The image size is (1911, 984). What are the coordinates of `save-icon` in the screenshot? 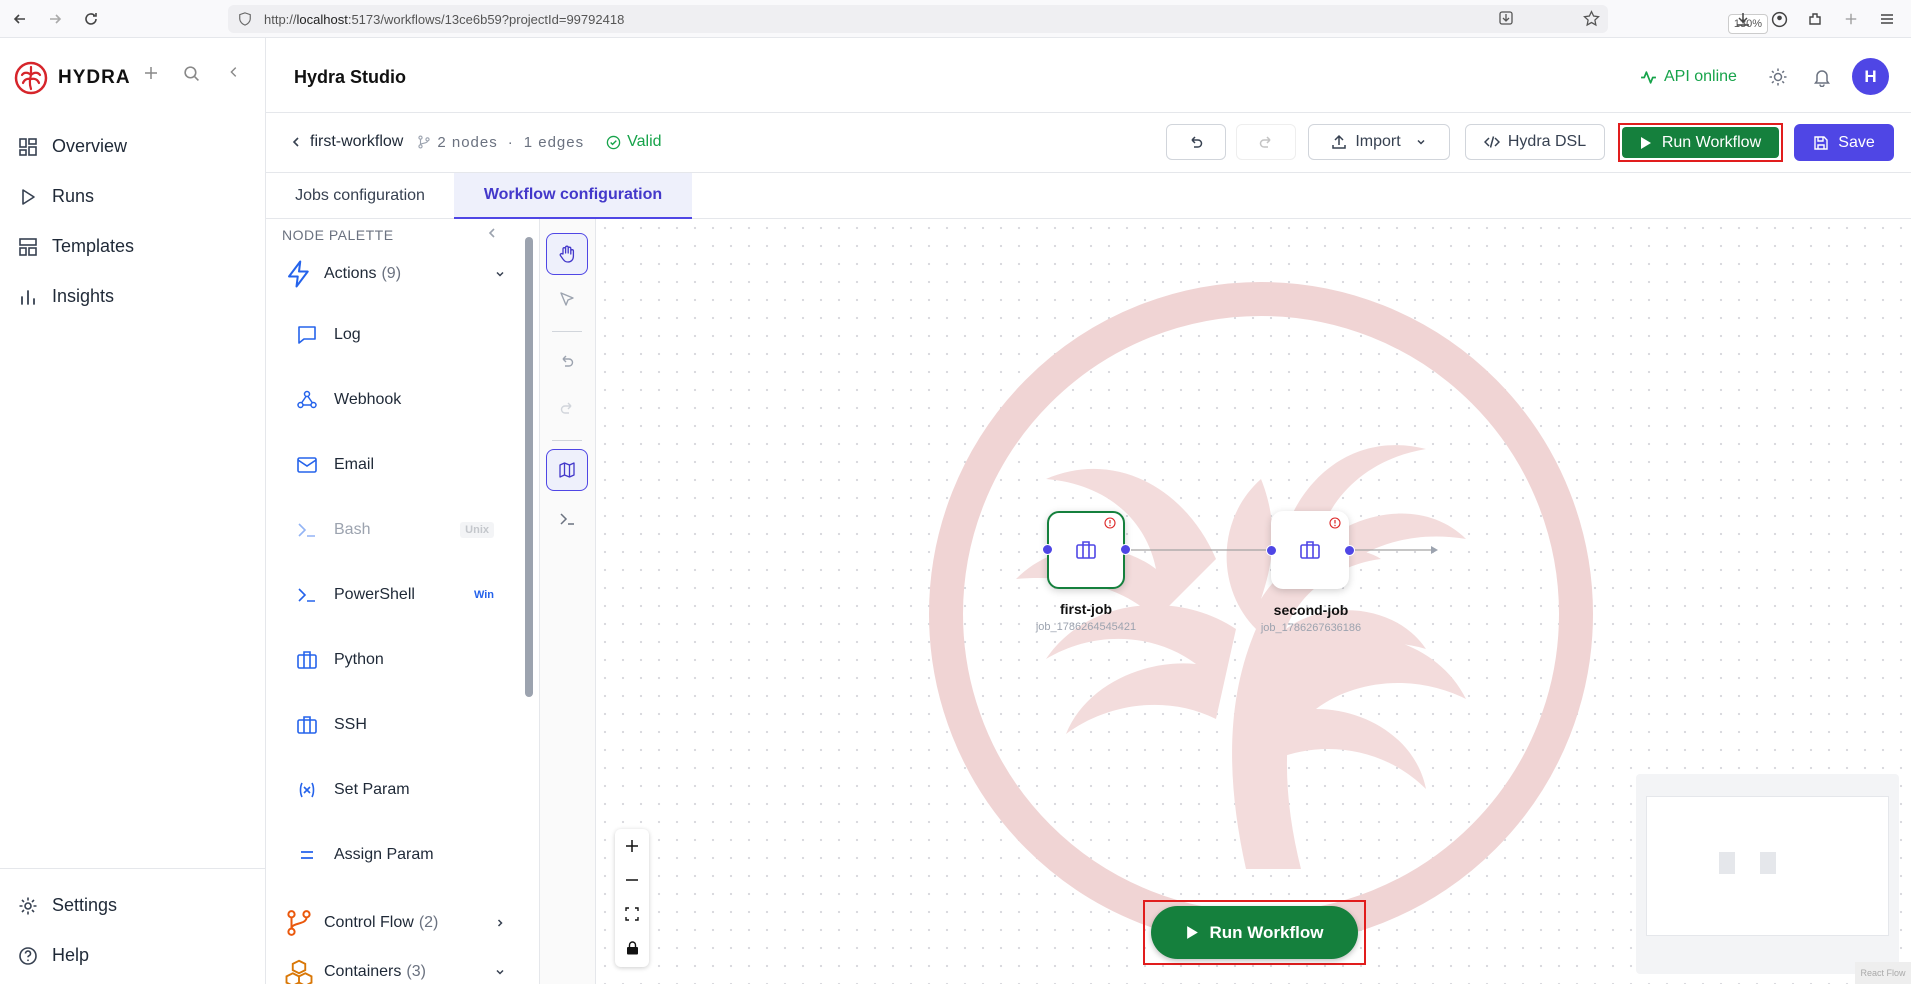 It's located at (1821, 142).